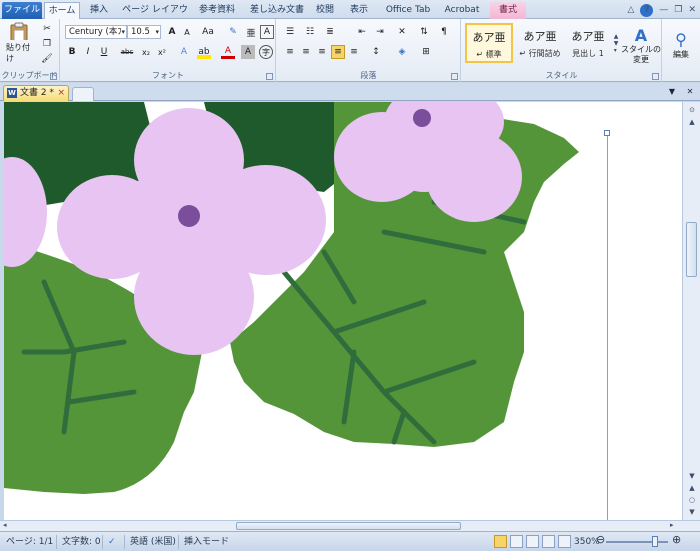 The image size is (700, 551). What do you see at coordinates (62, 11) in the screenshot?
I see `tab-home: ホーム` at bounding box center [62, 11].